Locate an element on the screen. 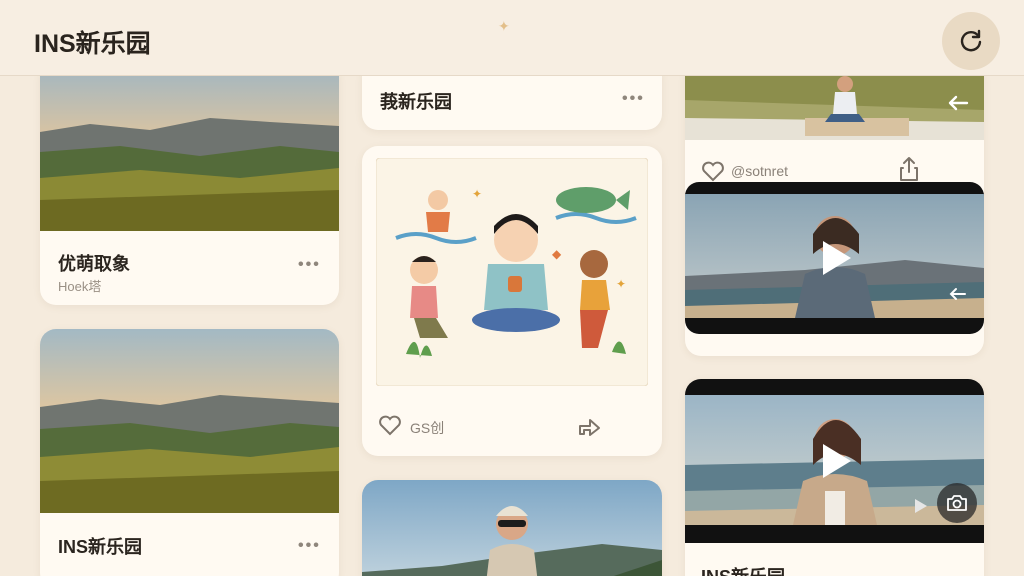 The height and width of the screenshot is (576, 1024). camera-icon is located at coordinates (957, 503).